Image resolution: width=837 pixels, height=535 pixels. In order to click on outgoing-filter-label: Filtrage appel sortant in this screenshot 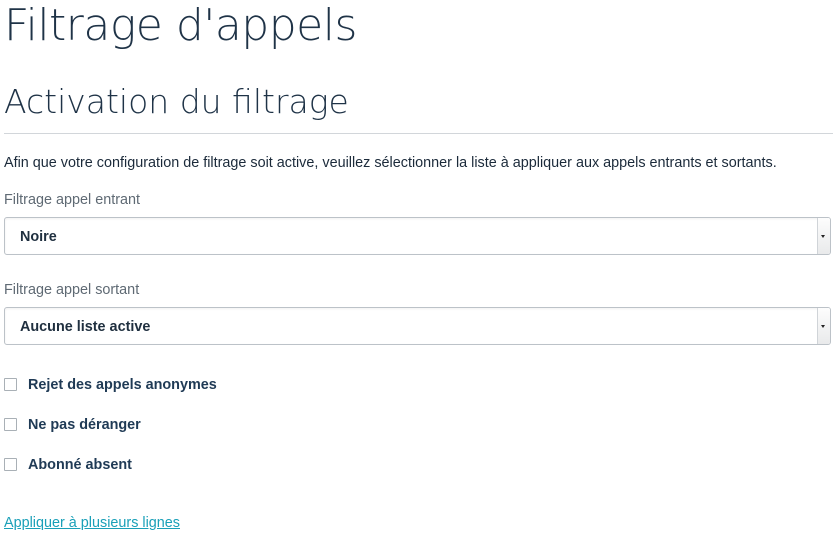, I will do `click(72, 290)`.